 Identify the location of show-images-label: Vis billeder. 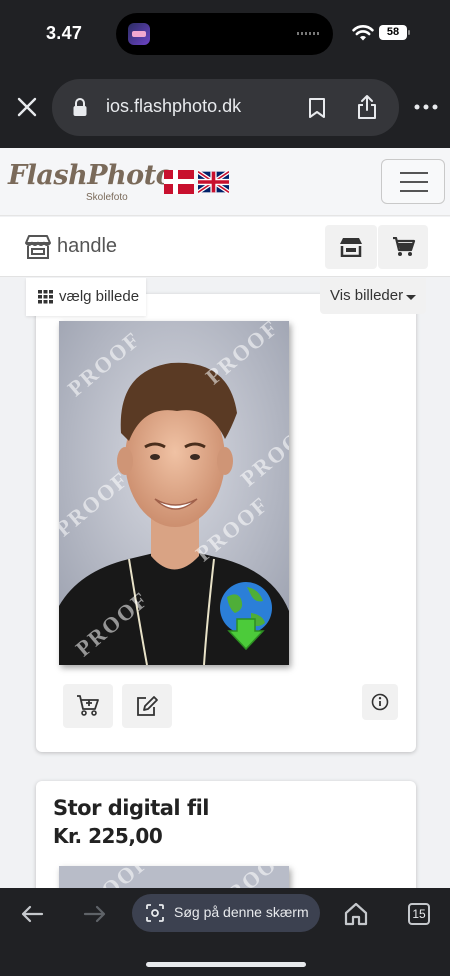
(367, 295).